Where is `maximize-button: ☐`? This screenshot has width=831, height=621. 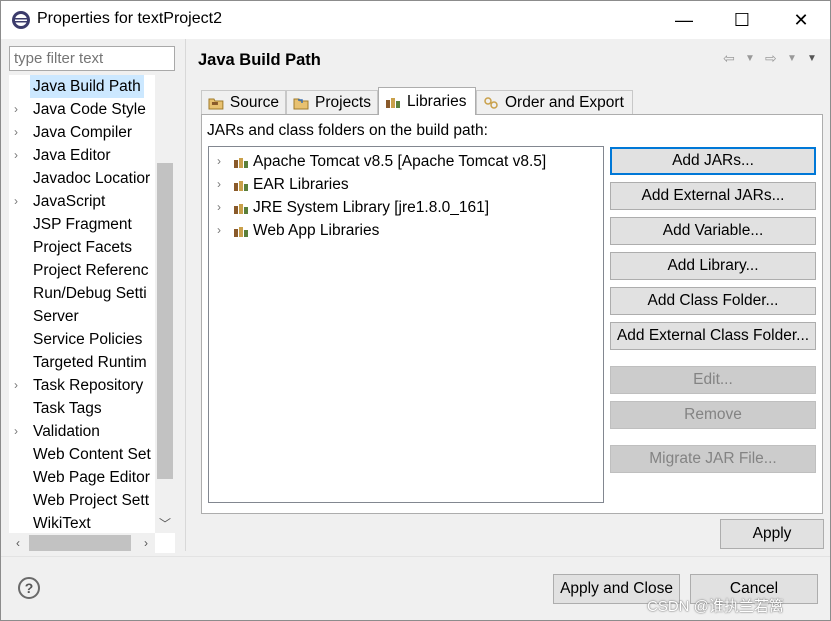 maximize-button: ☐ is located at coordinates (742, 20).